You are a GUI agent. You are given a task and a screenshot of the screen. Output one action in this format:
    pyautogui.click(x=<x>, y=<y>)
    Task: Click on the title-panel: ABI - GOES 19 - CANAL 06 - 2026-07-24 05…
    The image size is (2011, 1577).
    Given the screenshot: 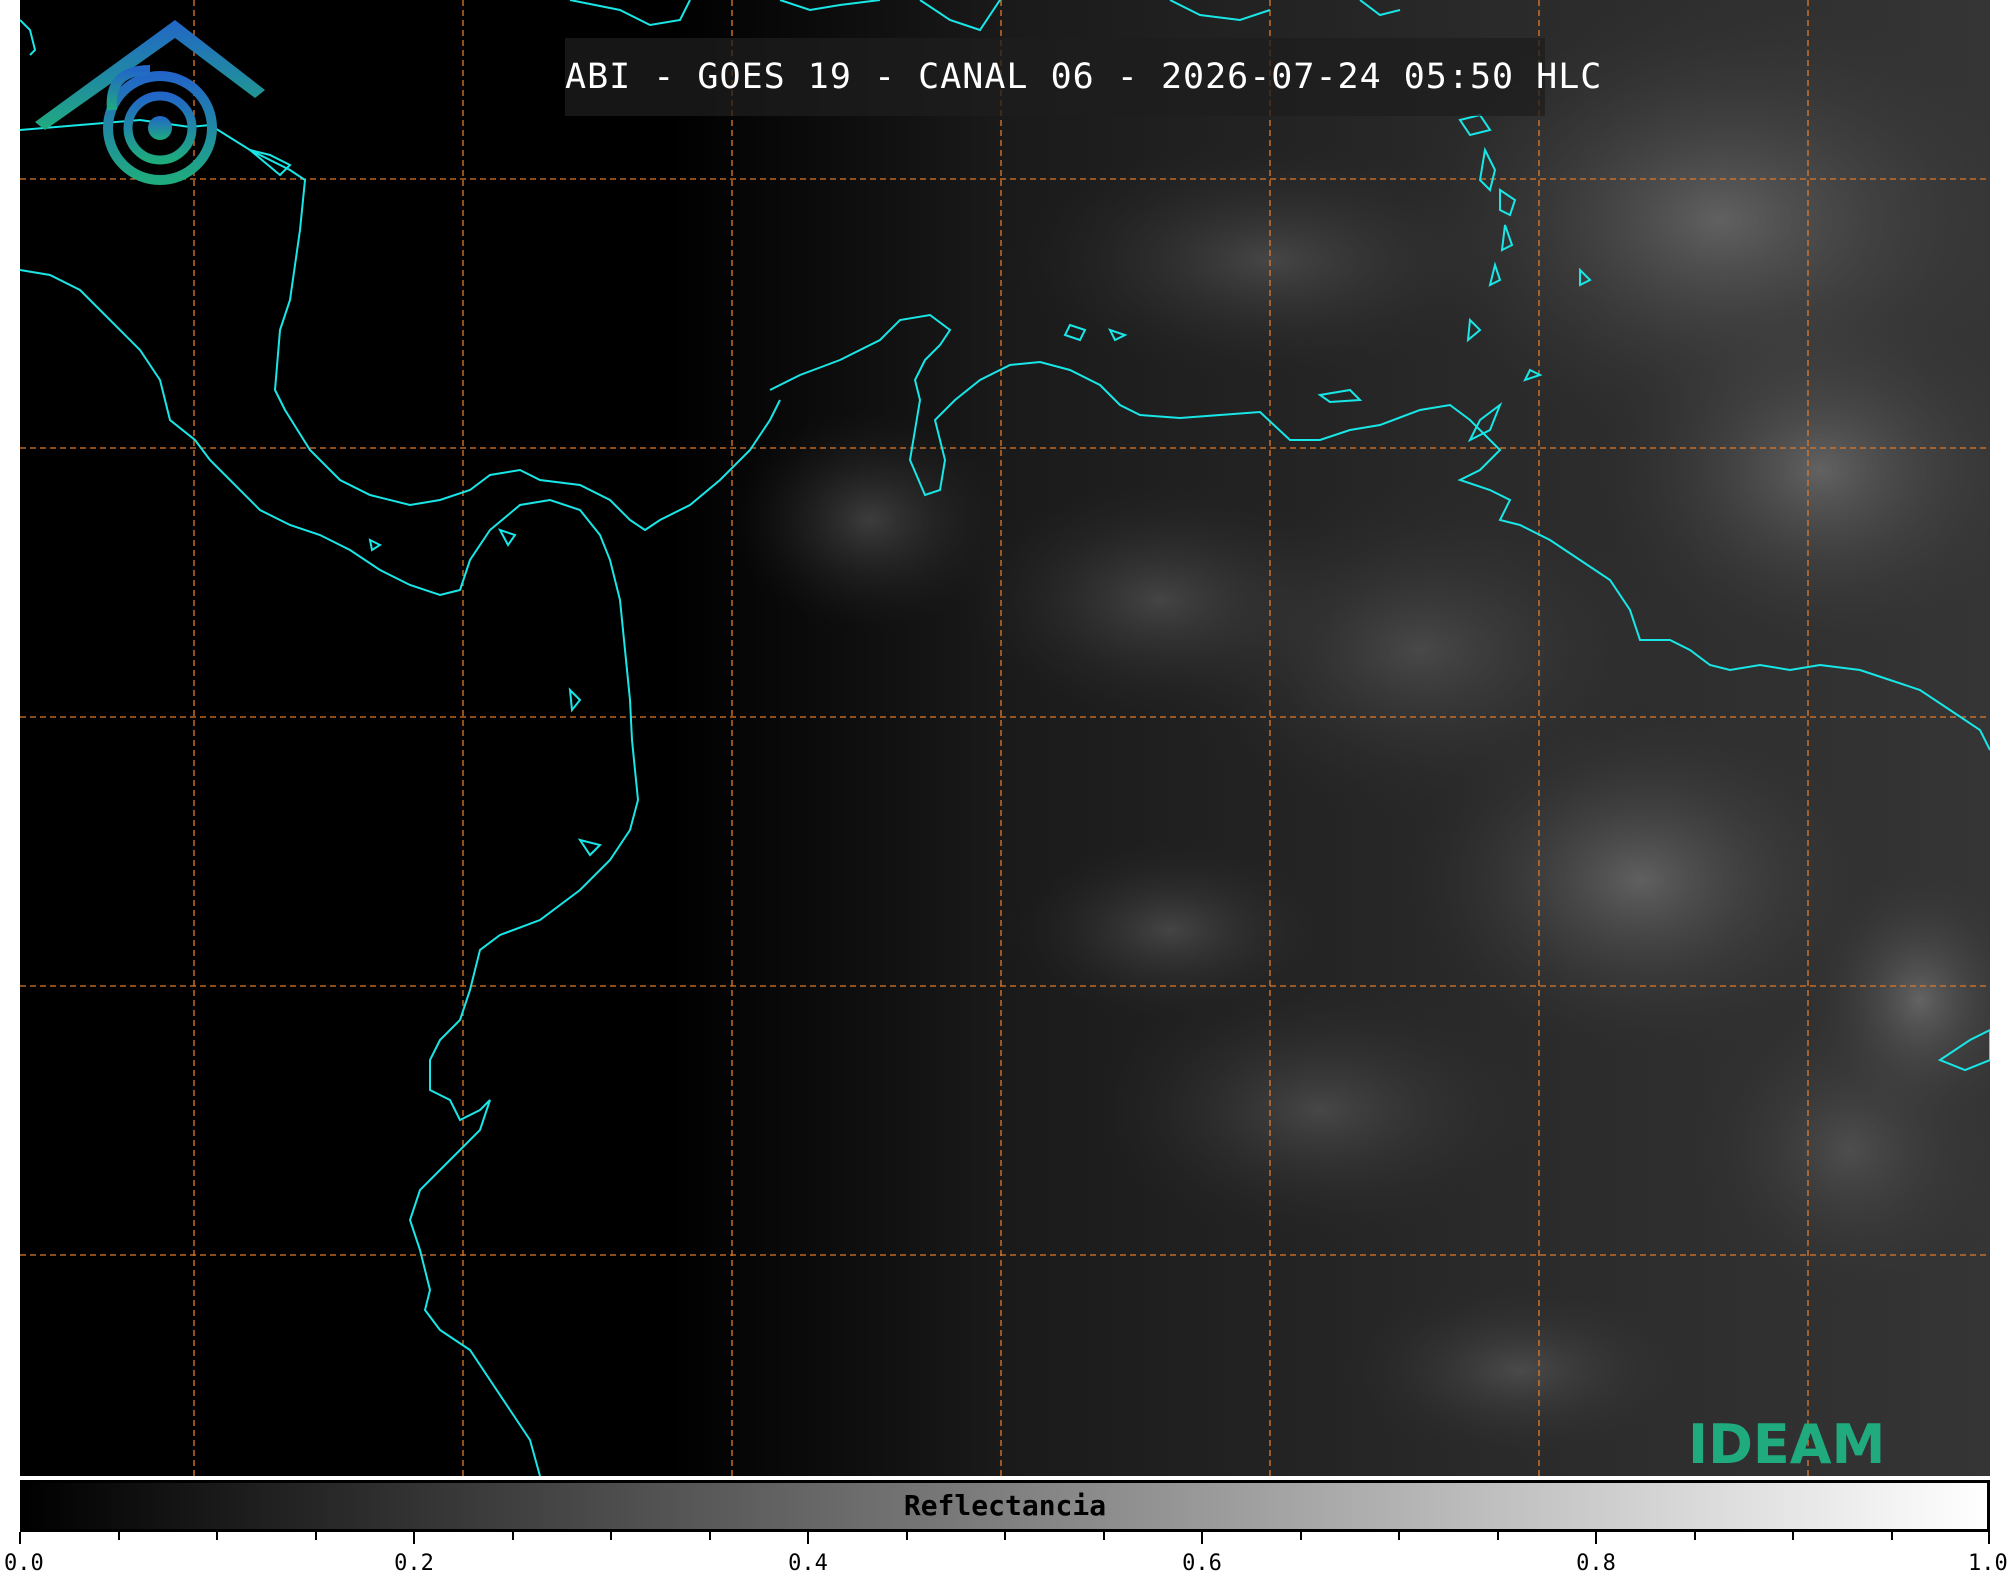 What is the action you would take?
    pyautogui.click(x=1084, y=77)
    